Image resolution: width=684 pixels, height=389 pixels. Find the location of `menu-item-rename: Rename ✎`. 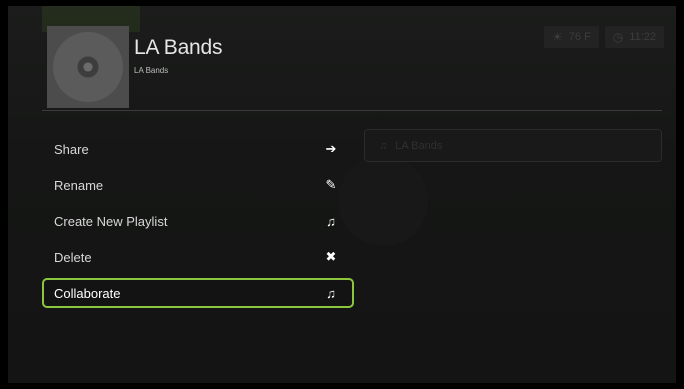

menu-item-rename: Rename ✎ is located at coordinates (198, 185).